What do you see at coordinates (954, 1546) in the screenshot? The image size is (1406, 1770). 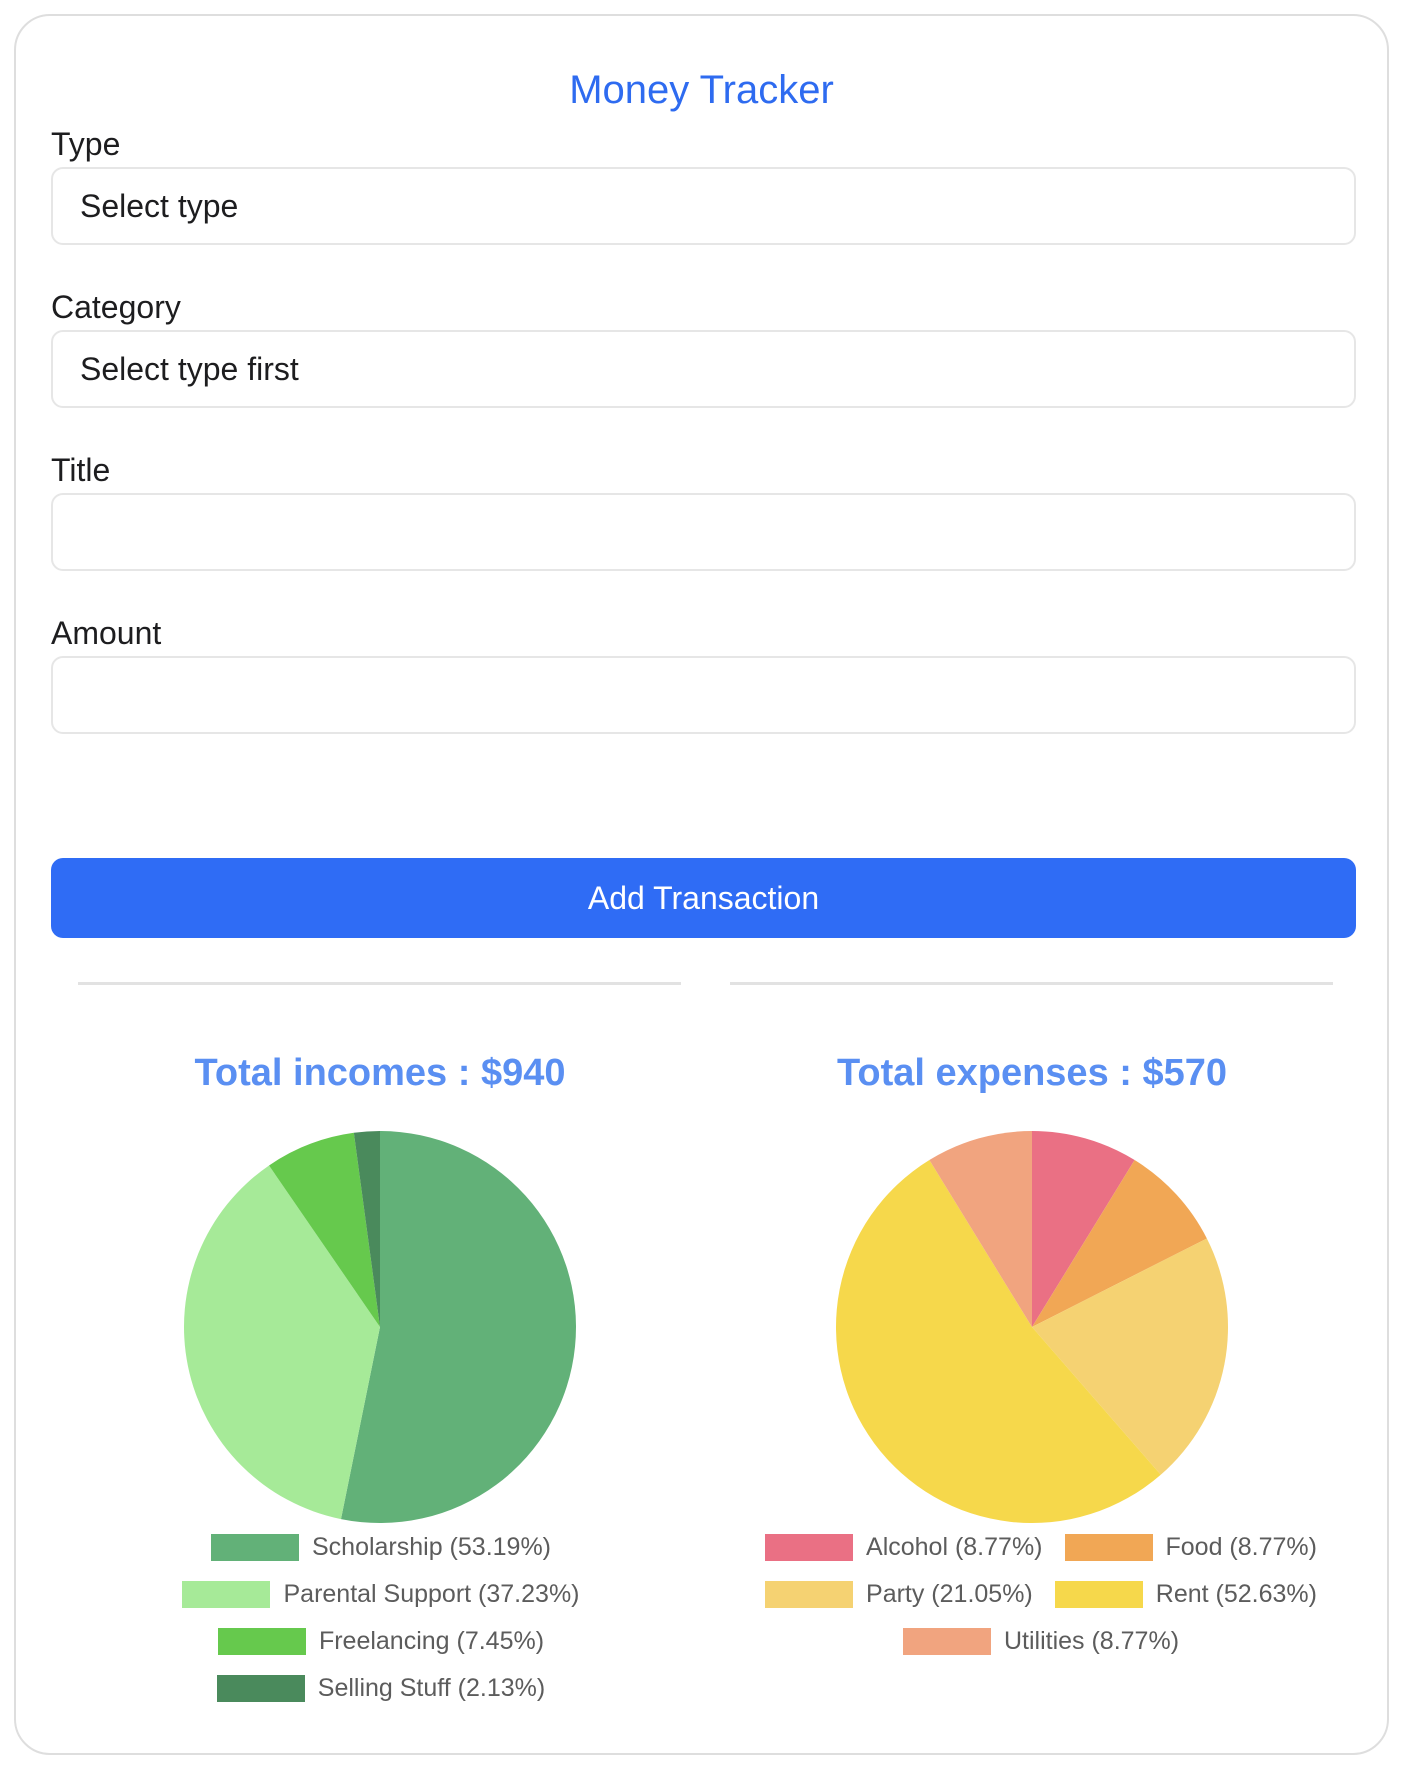 I see `expenses-legend-label: Alcohol (8.77%)` at bounding box center [954, 1546].